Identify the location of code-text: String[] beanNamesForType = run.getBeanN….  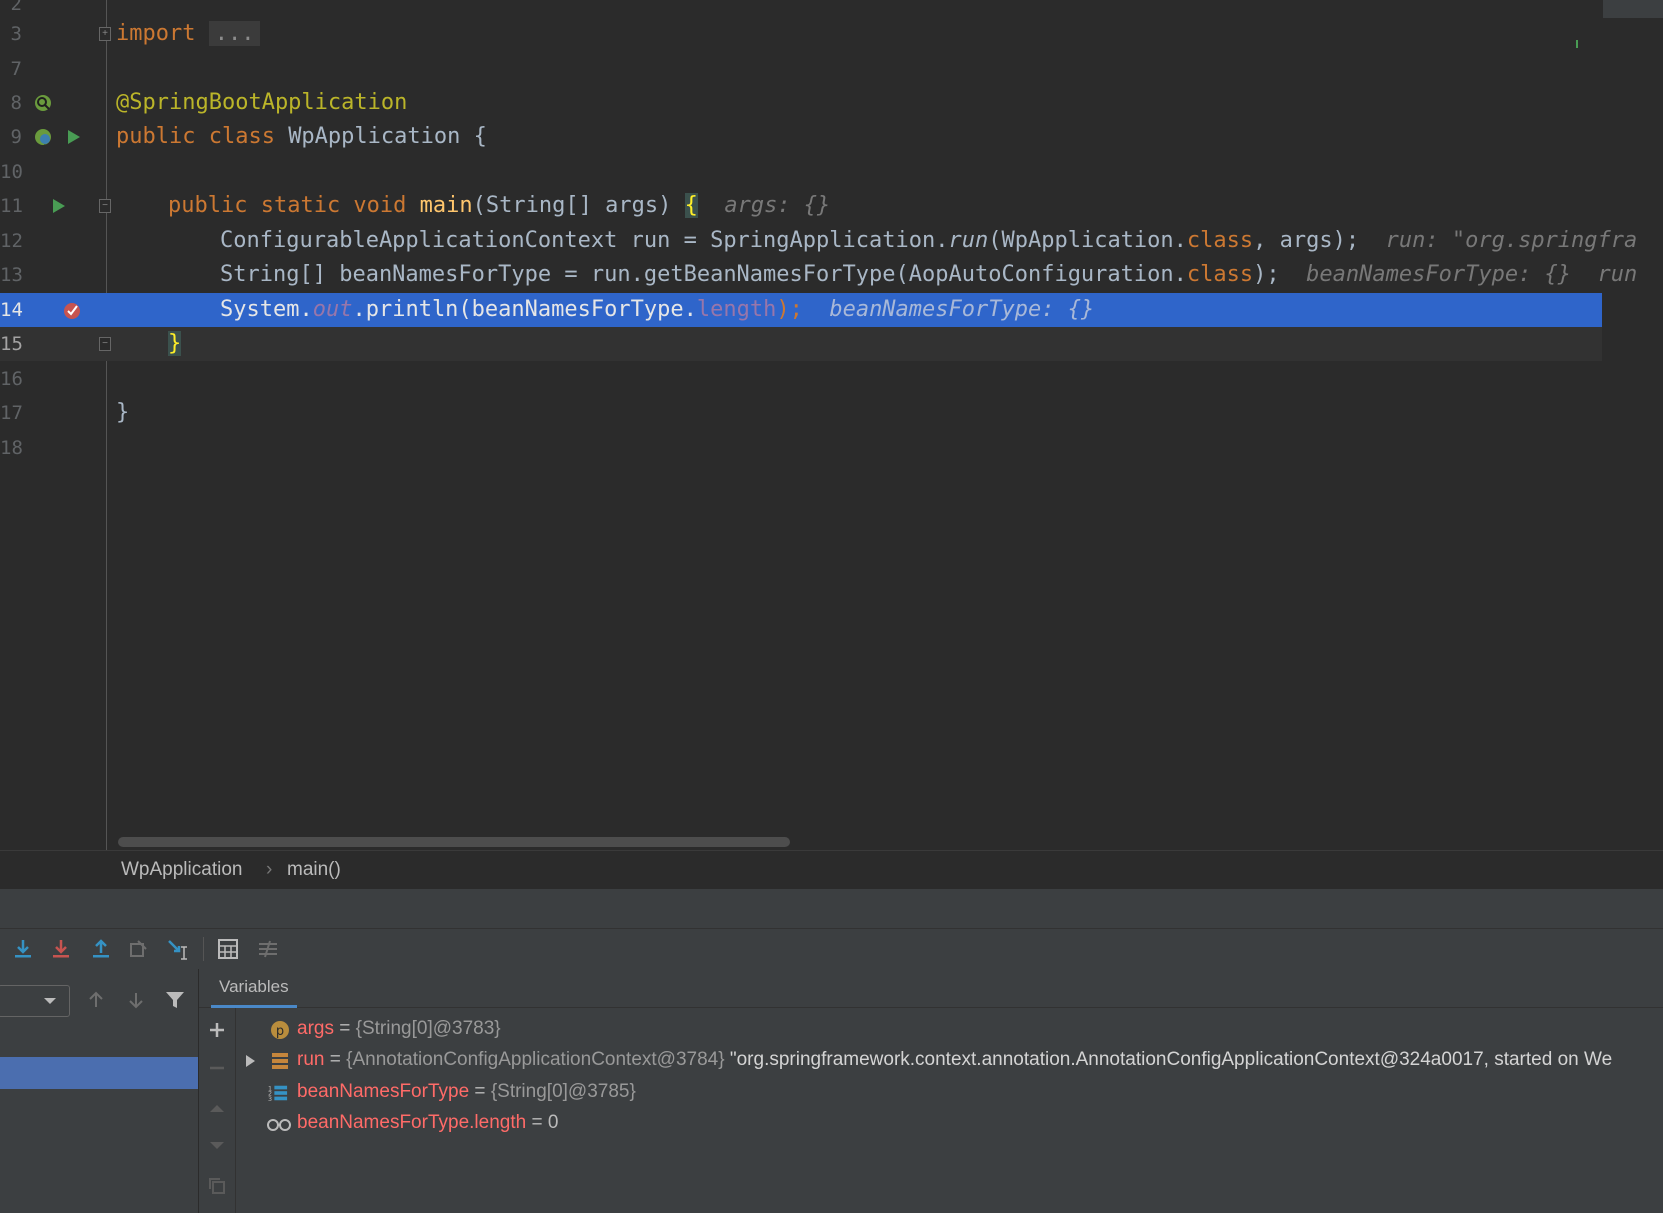
(703, 274).